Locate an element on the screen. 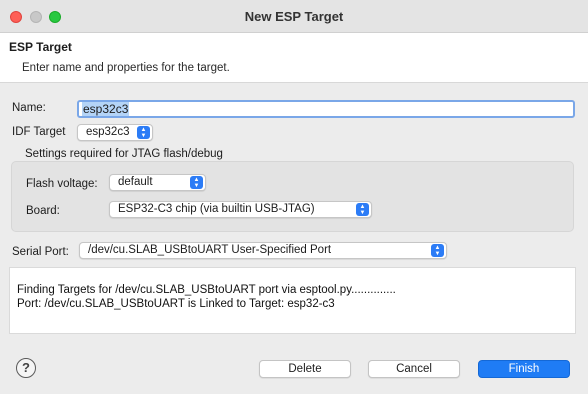 This screenshot has height=394, width=588. banner-title: ESP Target is located at coordinates (40, 47).